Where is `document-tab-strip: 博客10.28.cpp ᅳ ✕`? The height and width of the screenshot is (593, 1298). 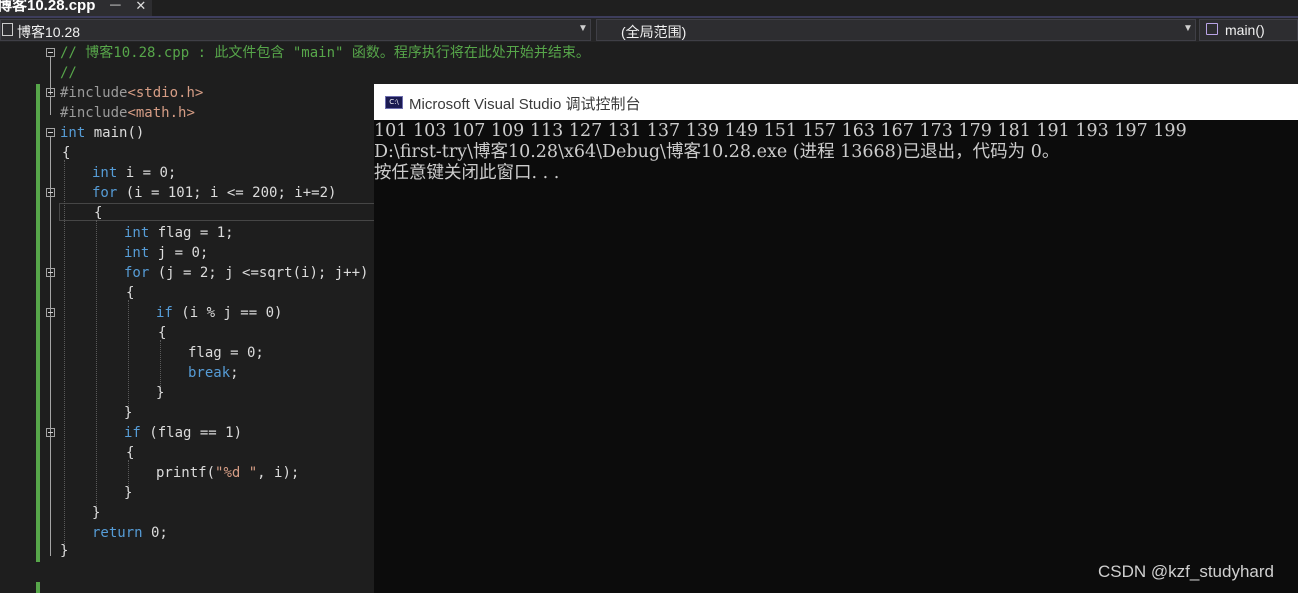
document-tab-strip: 博客10.28.cpp ᅳ ✕ is located at coordinates (649, 9).